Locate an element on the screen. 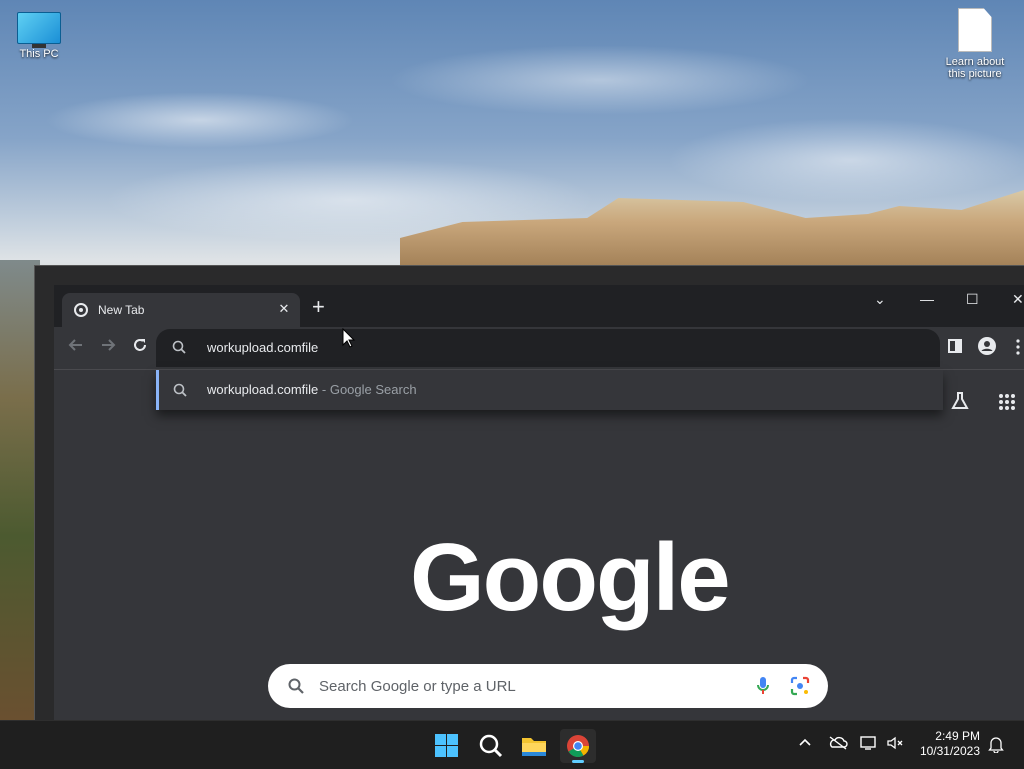 This screenshot has height=769, width=1024. clock-time: 2:49 PM is located at coordinates (957, 736).